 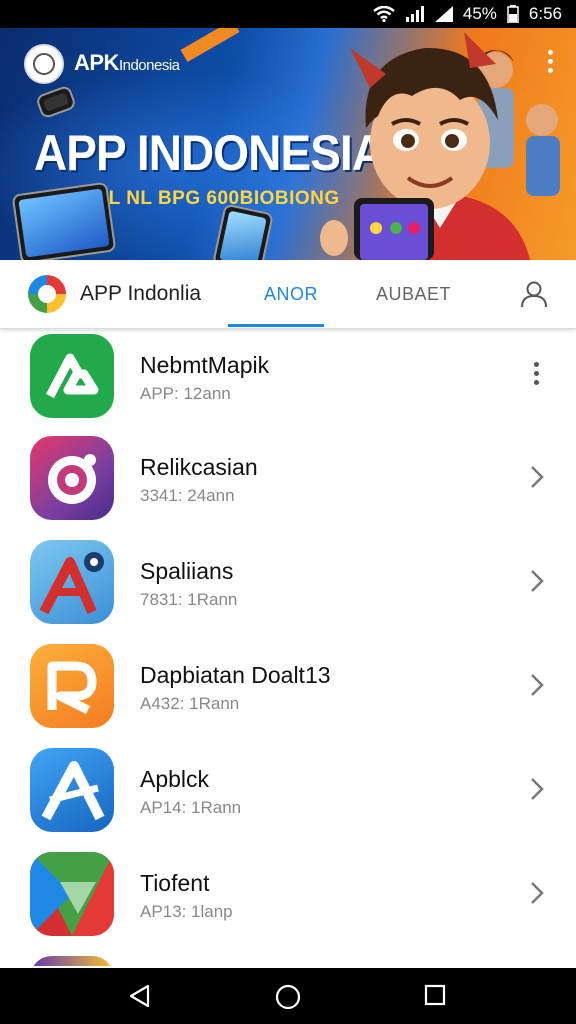 What do you see at coordinates (44, 64) in the screenshot?
I see `brand-logo-icon` at bounding box center [44, 64].